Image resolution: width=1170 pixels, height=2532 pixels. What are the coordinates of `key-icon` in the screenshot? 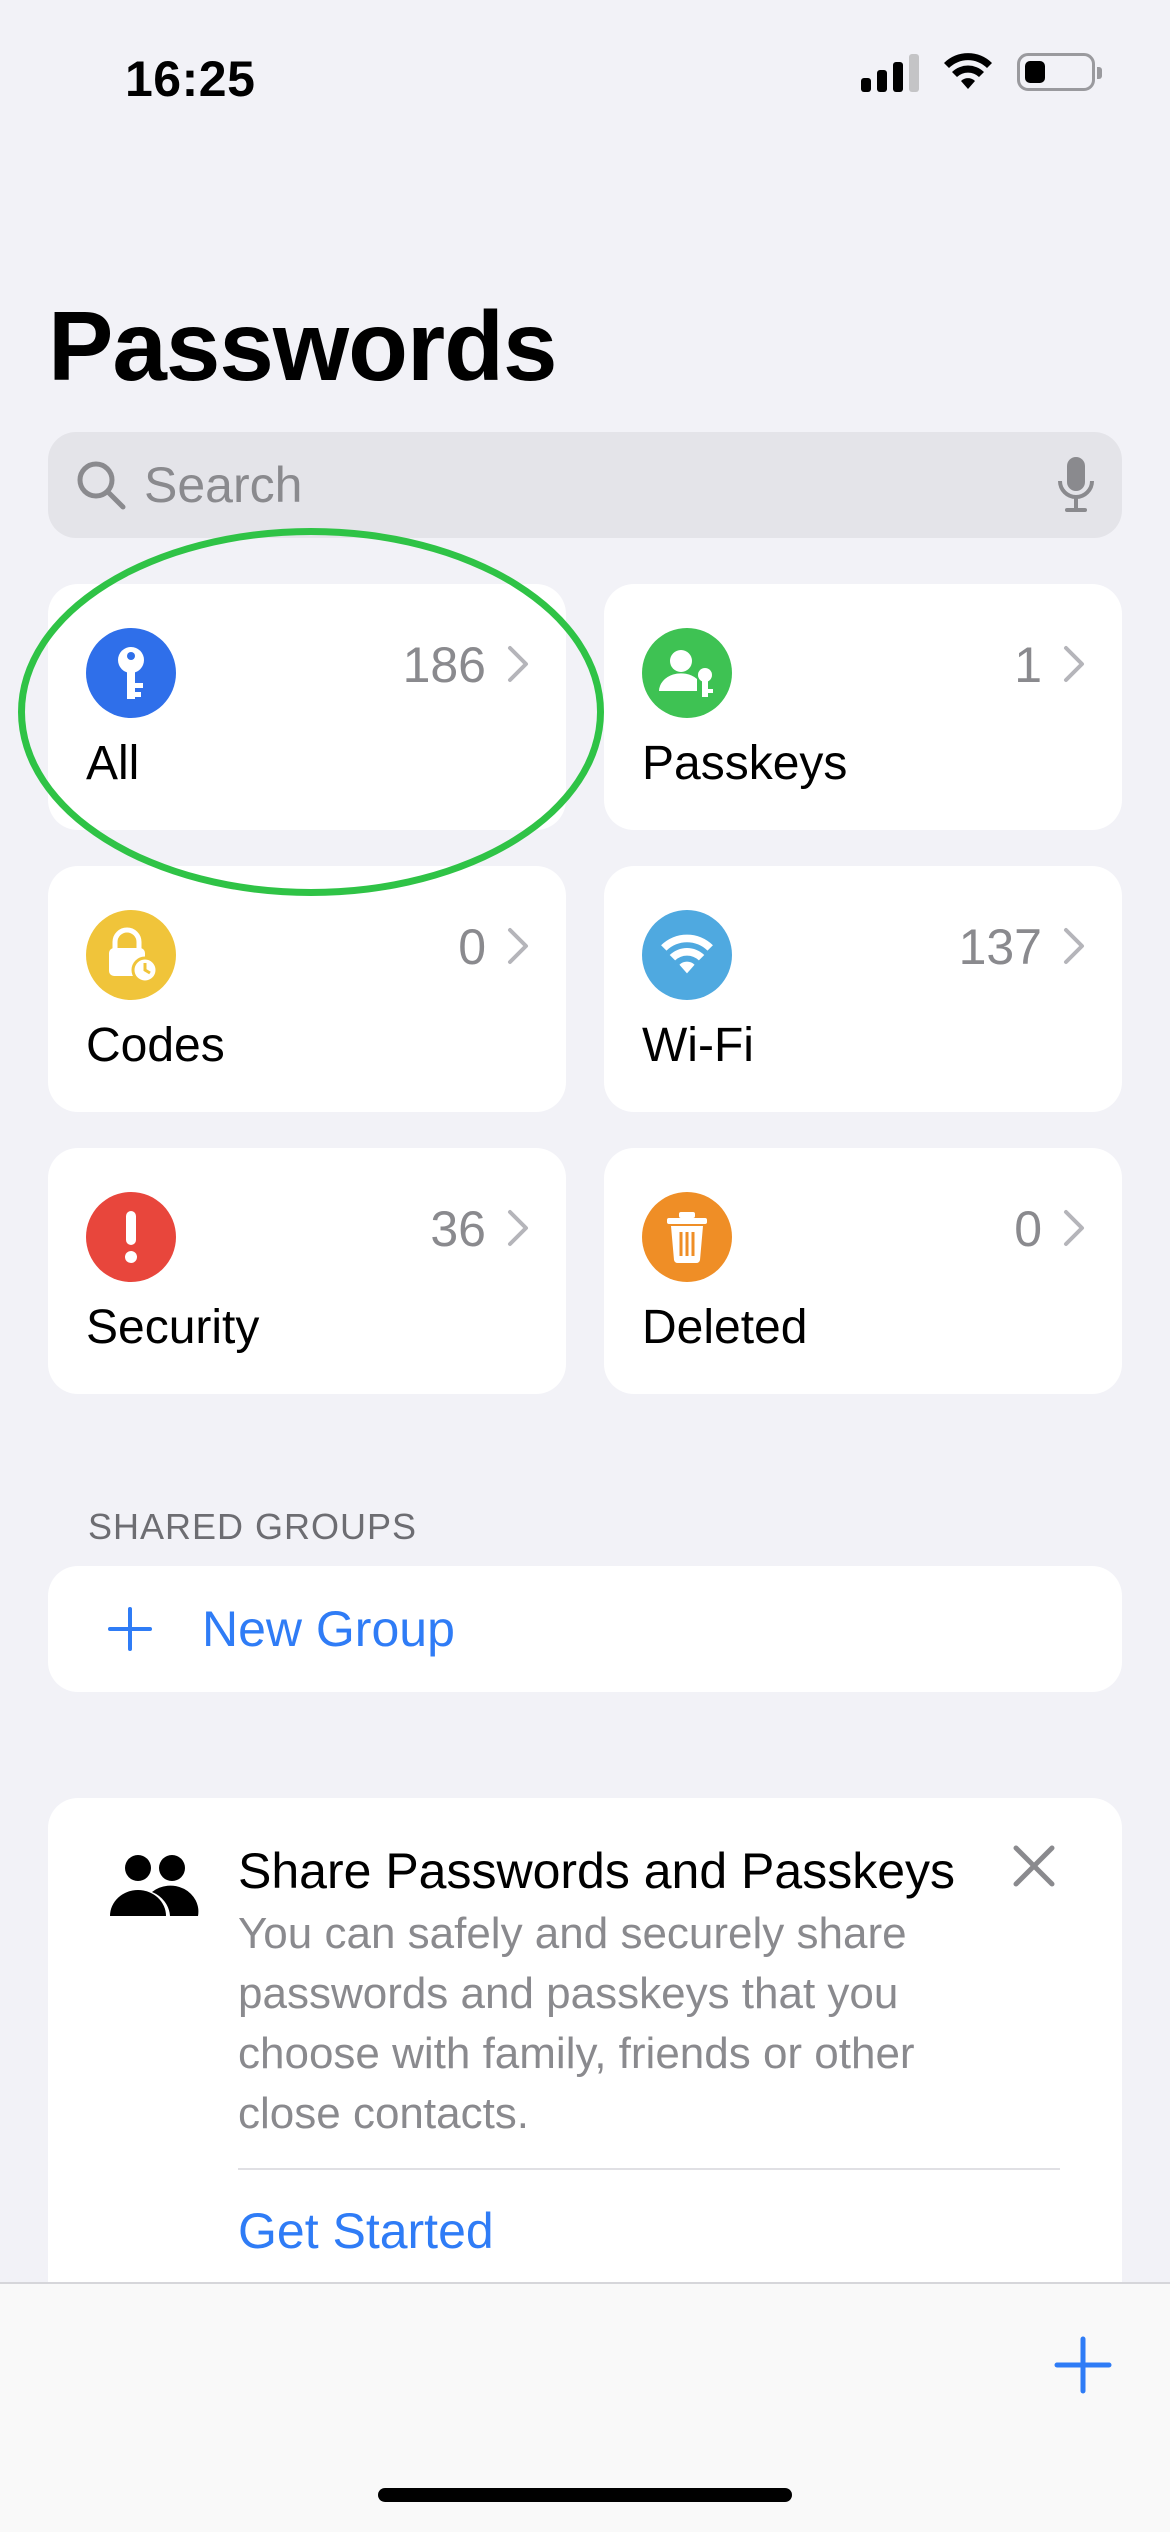 It's located at (131, 673).